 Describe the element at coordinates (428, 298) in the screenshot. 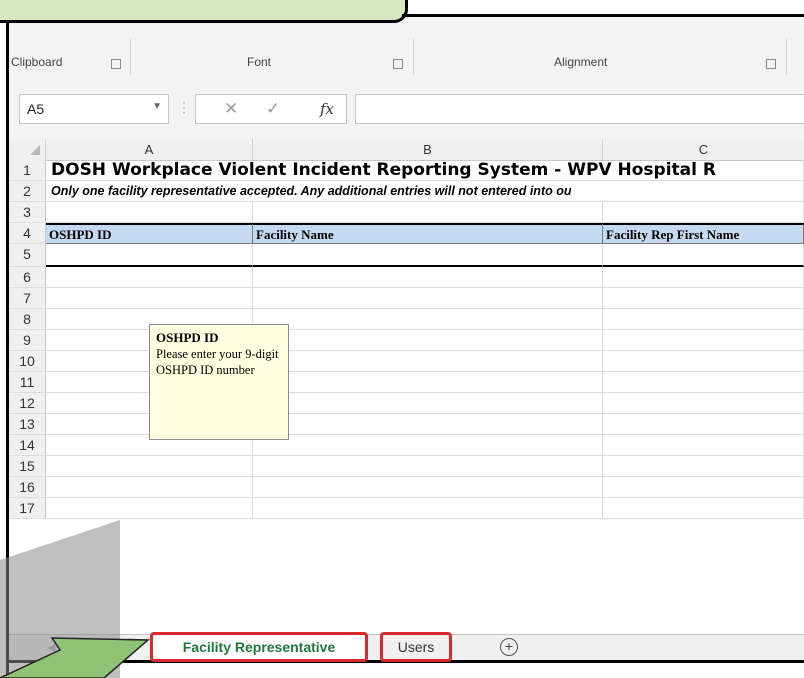

I see `cell-b7` at that location.